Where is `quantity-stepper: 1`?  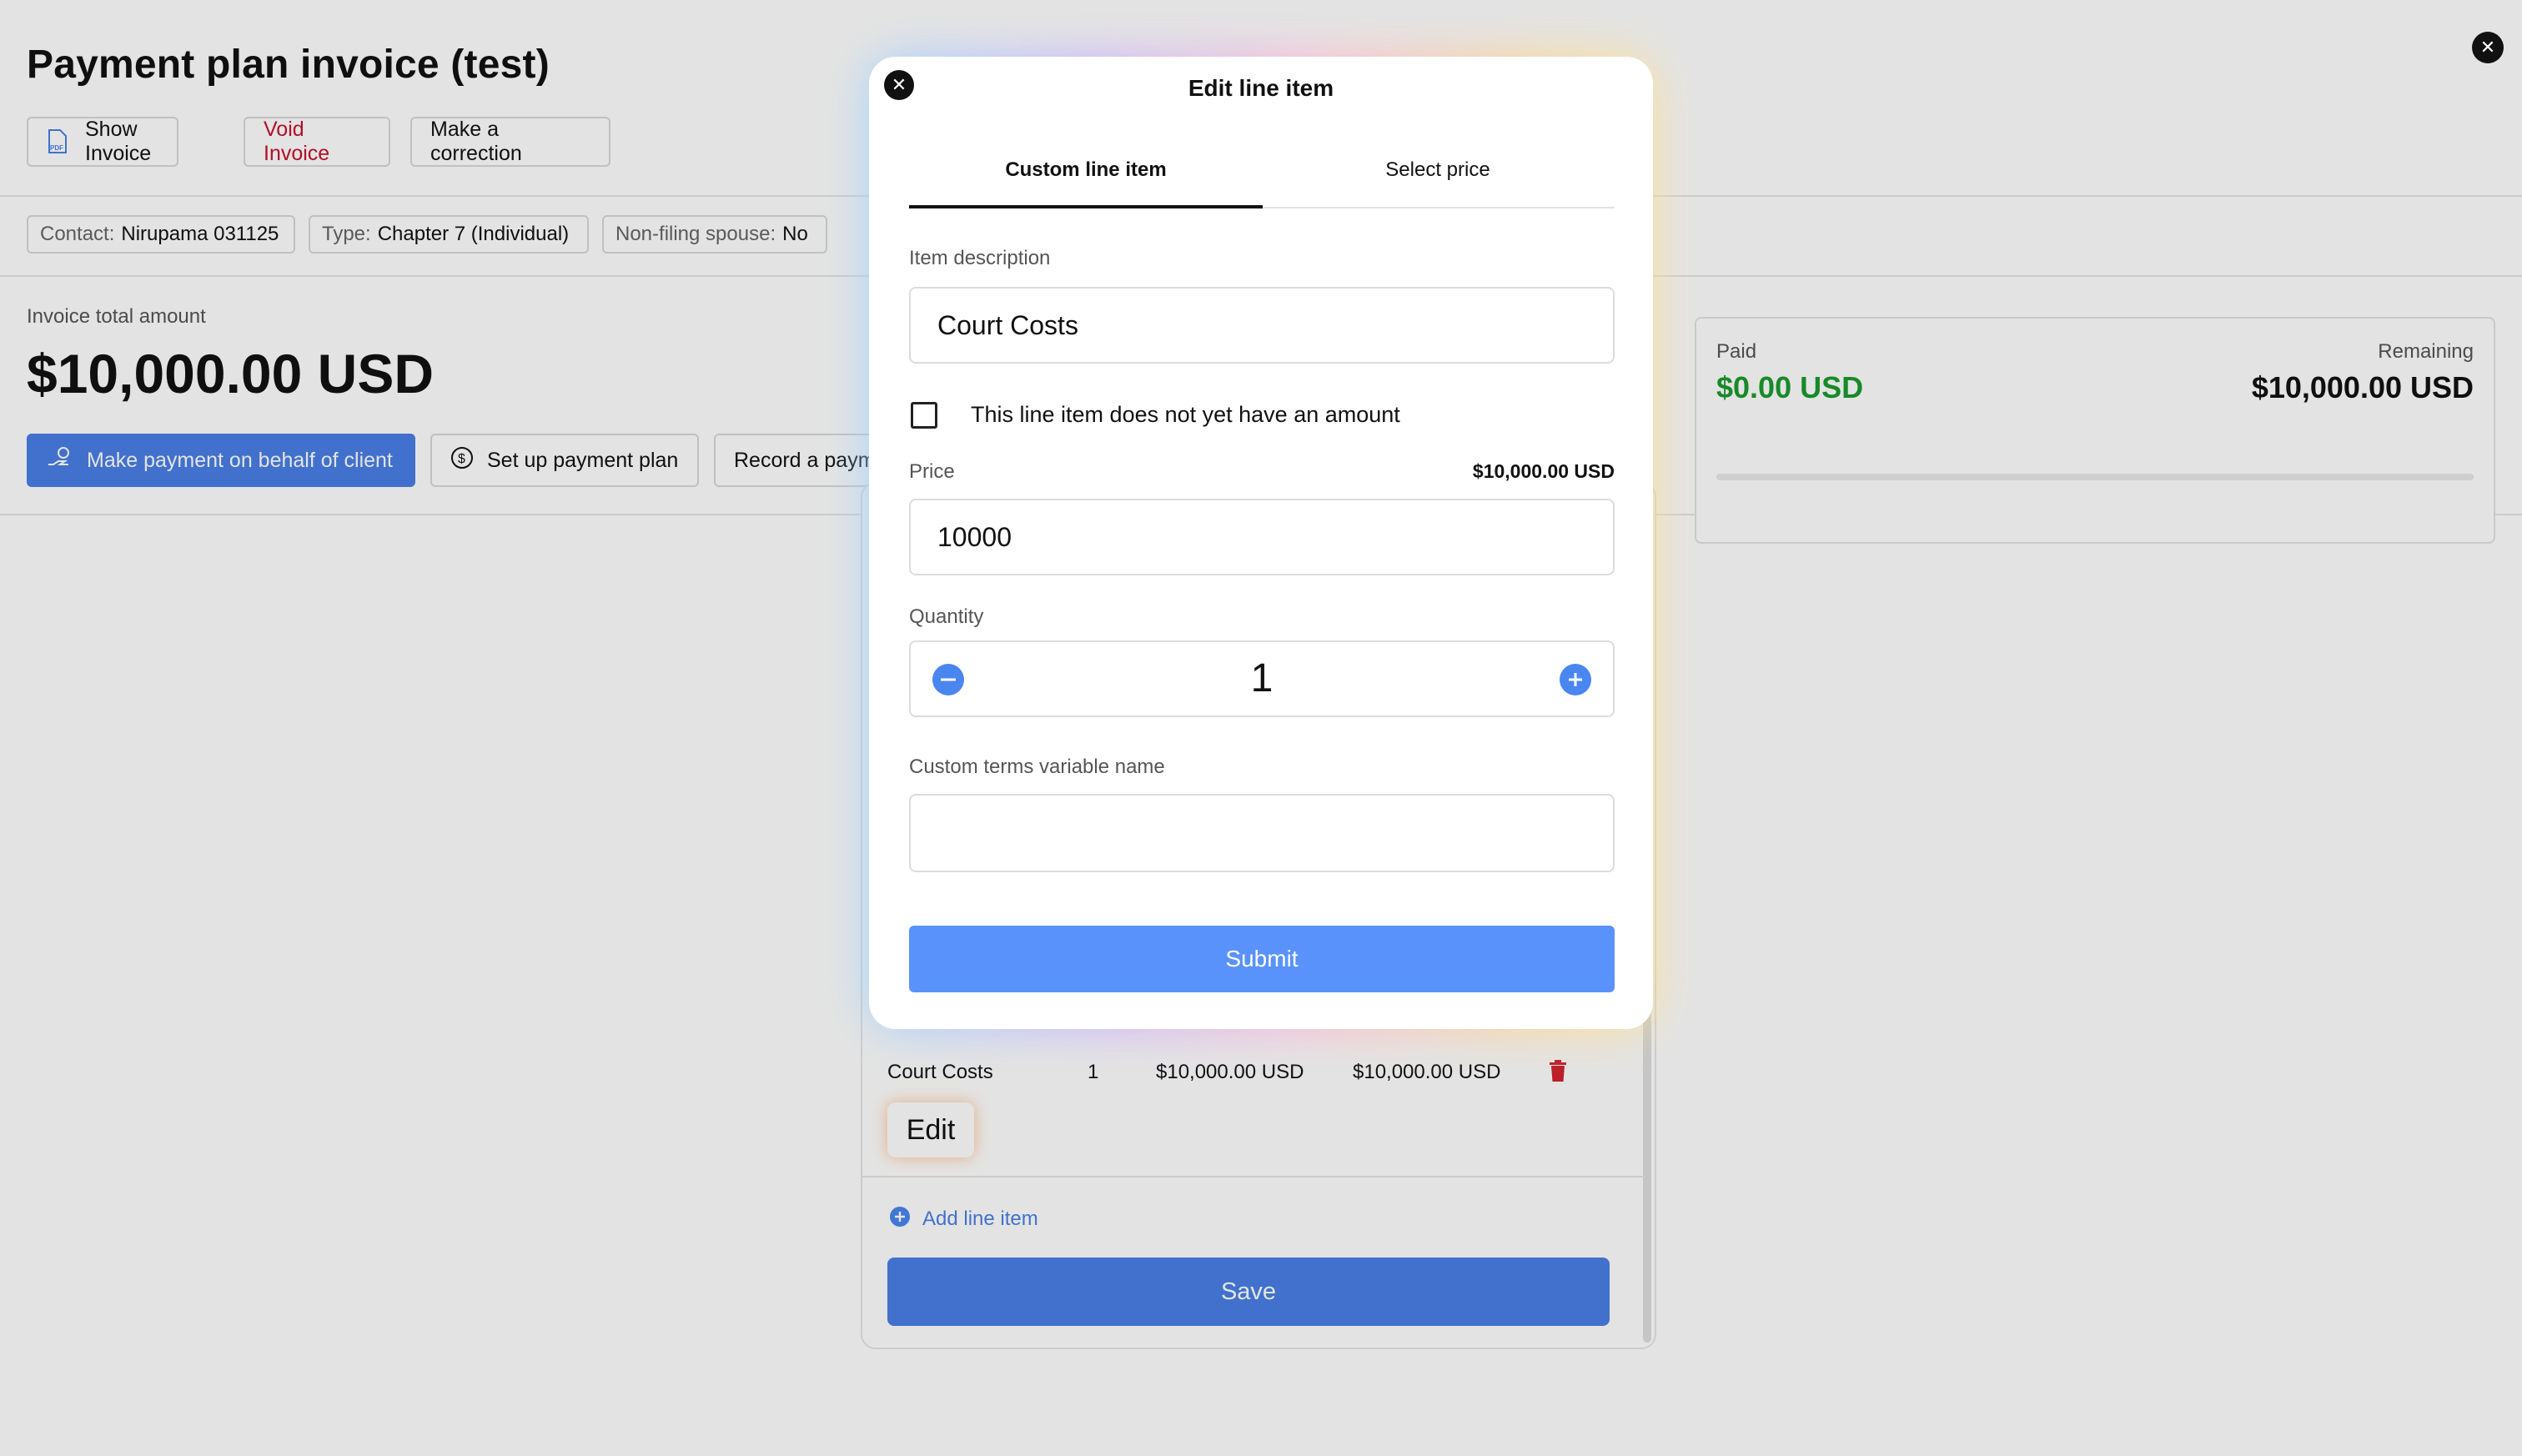
quantity-stepper: 1 is located at coordinates (1262, 678).